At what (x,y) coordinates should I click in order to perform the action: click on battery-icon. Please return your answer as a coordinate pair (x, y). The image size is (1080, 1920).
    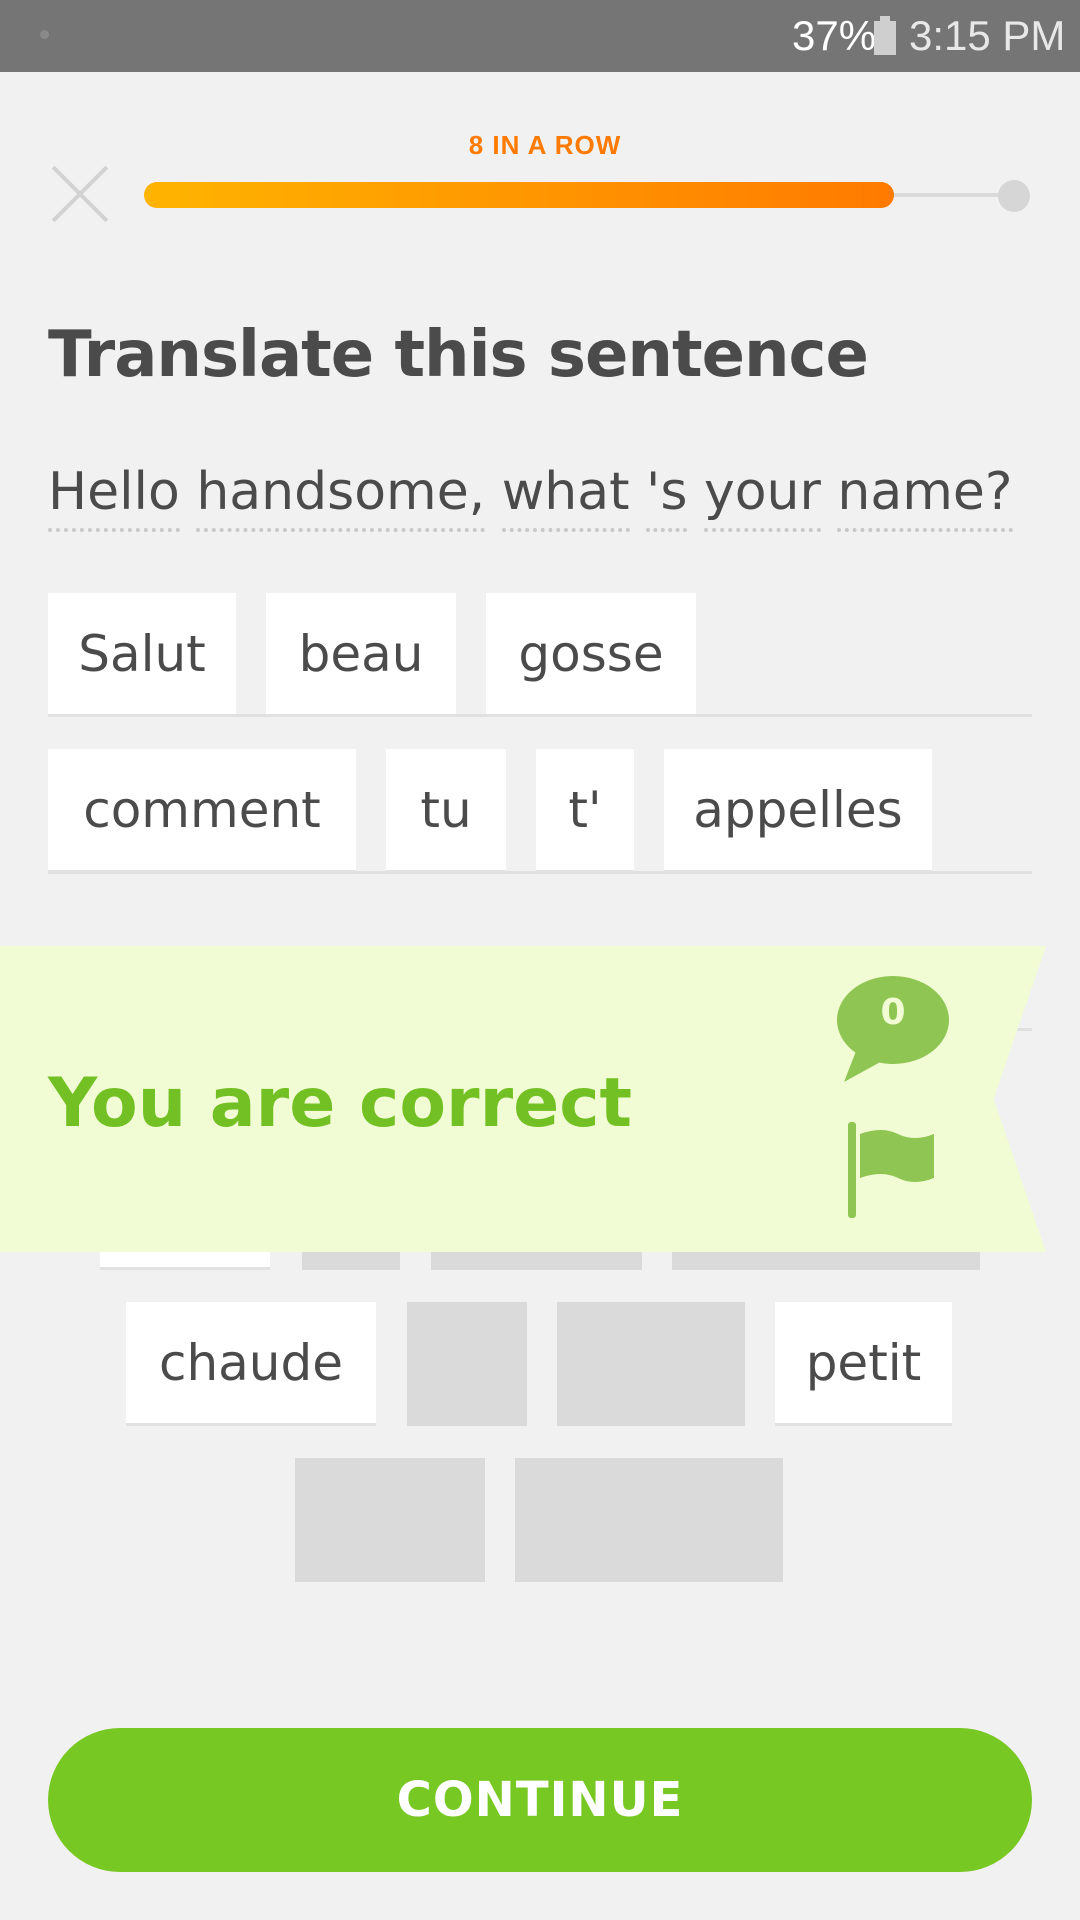
    Looking at the image, I should click on (885, 35).